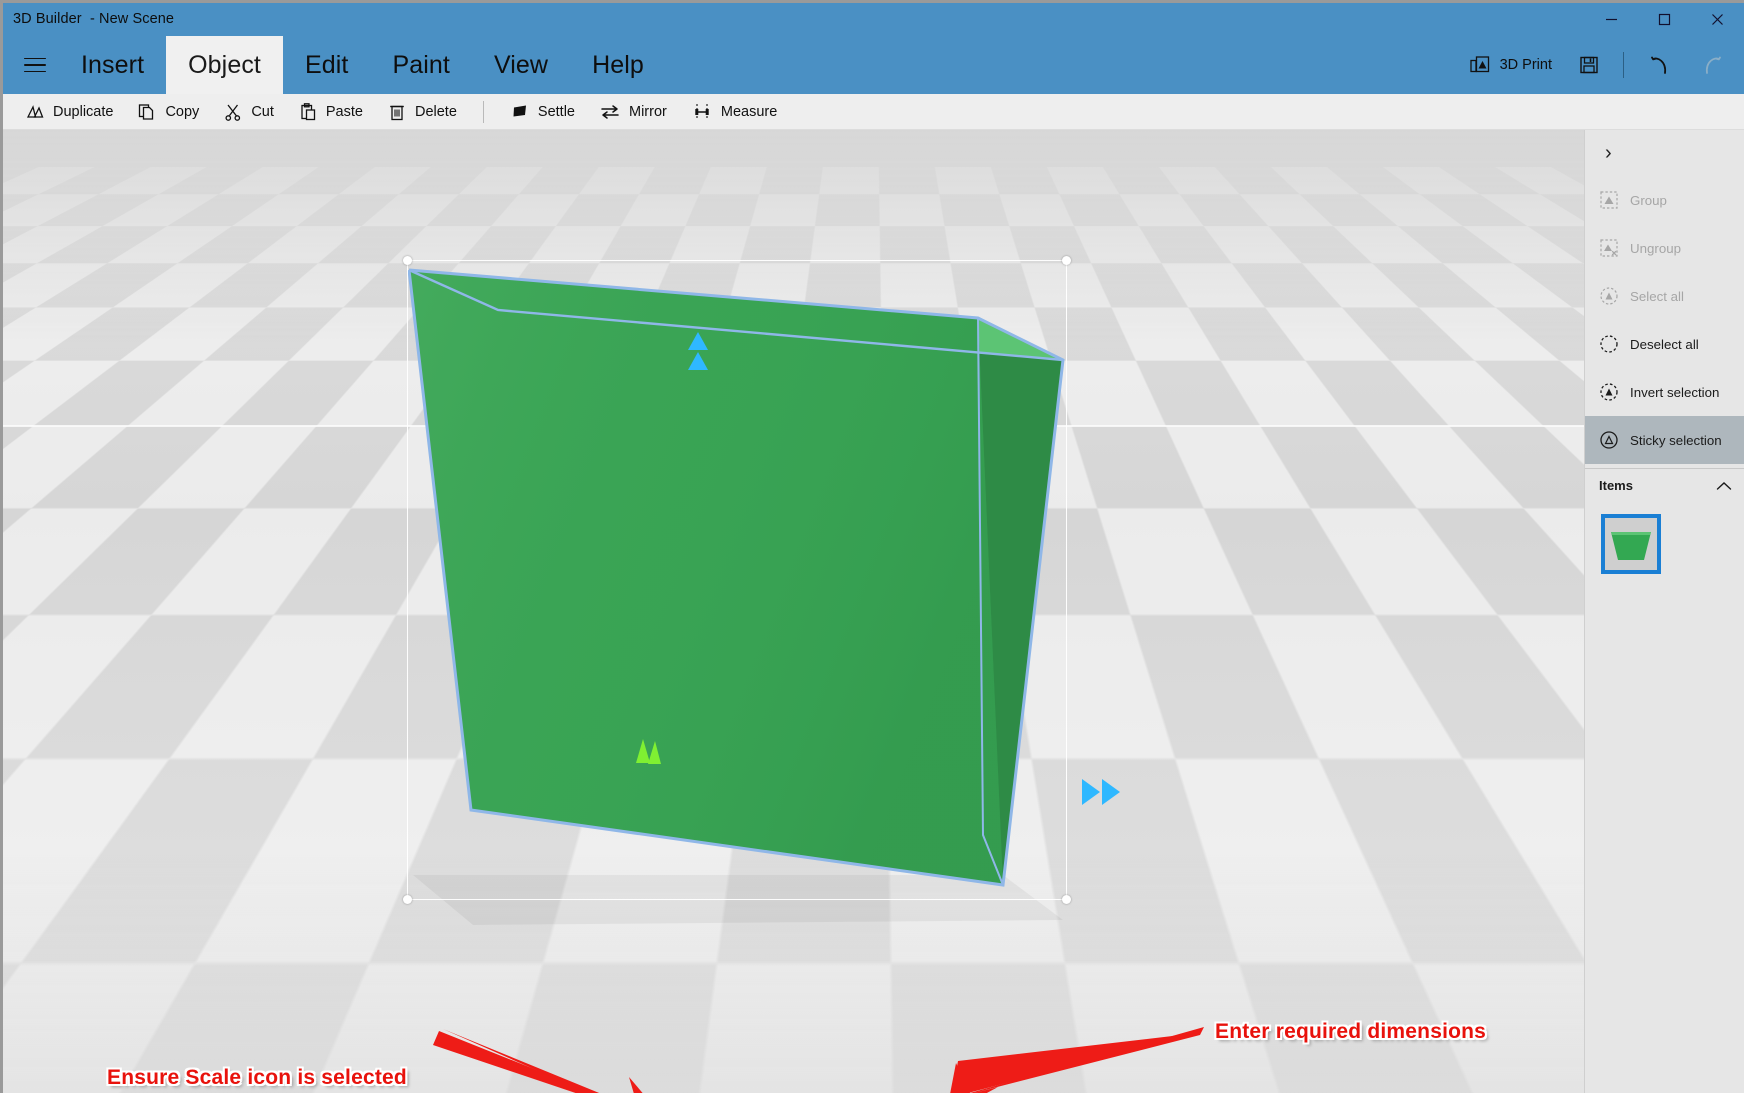  I want to click on panel-item-group: Group, so click(1664, 200).